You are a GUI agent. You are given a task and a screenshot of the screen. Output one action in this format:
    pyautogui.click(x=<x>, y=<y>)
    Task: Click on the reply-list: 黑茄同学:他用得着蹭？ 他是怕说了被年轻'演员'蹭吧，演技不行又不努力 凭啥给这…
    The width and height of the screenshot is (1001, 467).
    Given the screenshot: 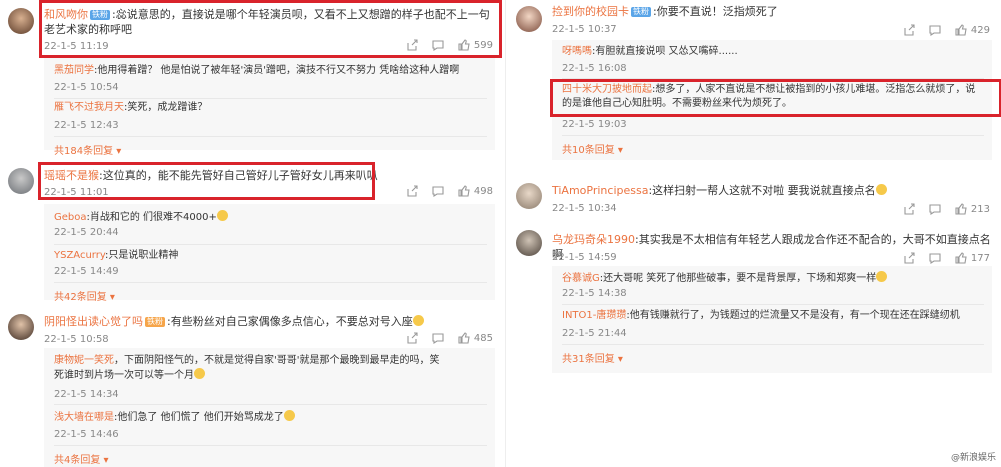 What is the action you would take?
    pyautogui.click(x=269, y=107)
    